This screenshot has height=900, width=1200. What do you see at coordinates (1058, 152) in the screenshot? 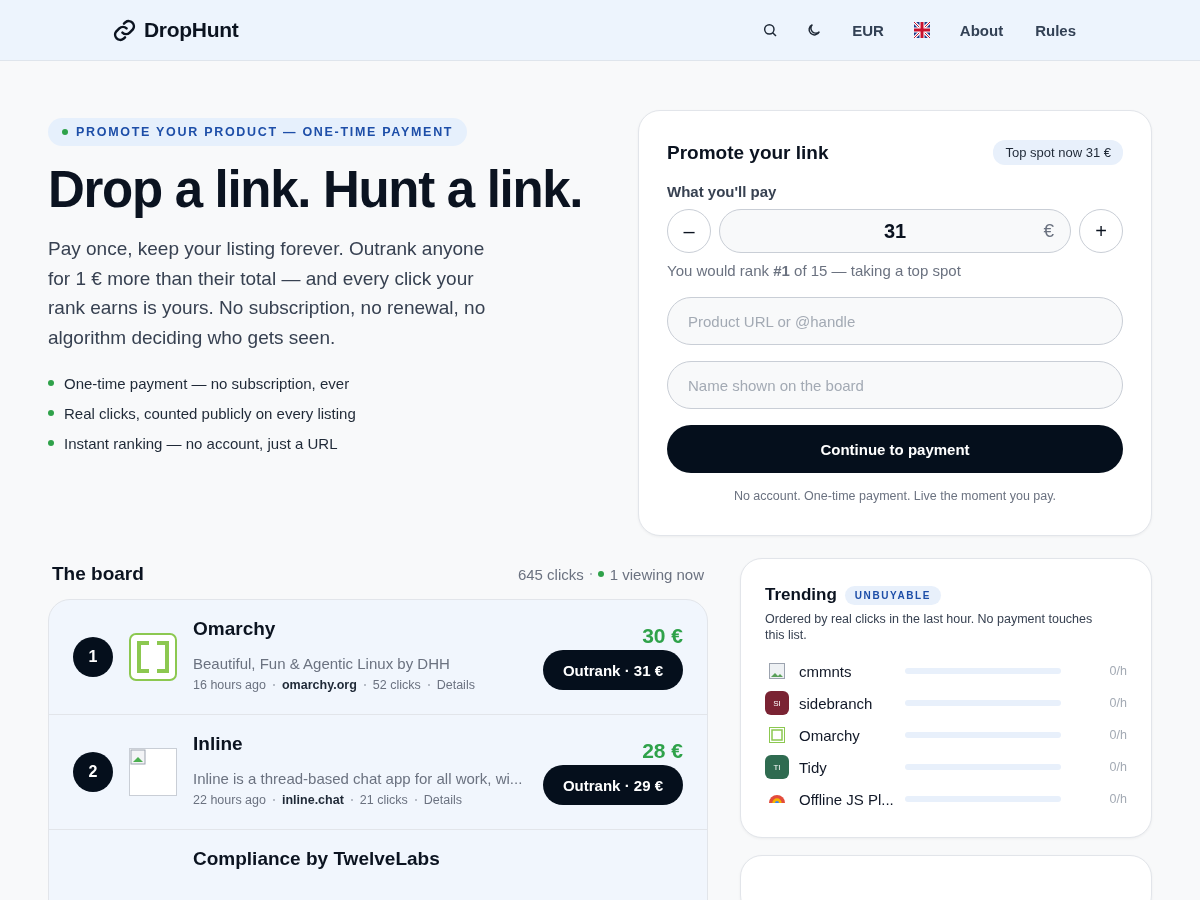
I see `top-spot-badge: Top spot now 31 €` at bounding box center [1058, 152].